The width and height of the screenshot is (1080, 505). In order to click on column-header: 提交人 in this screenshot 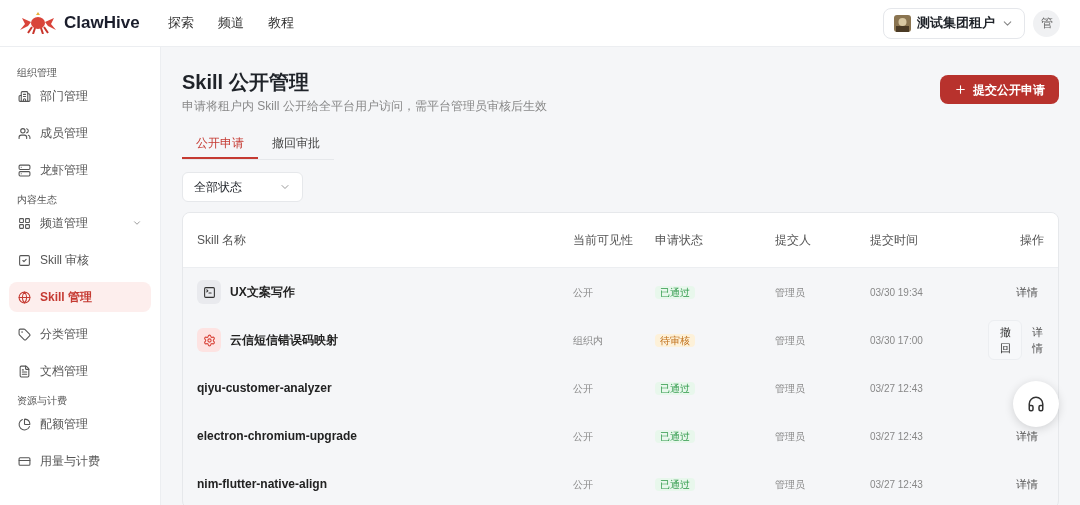, I will do `click(793, 240)`.